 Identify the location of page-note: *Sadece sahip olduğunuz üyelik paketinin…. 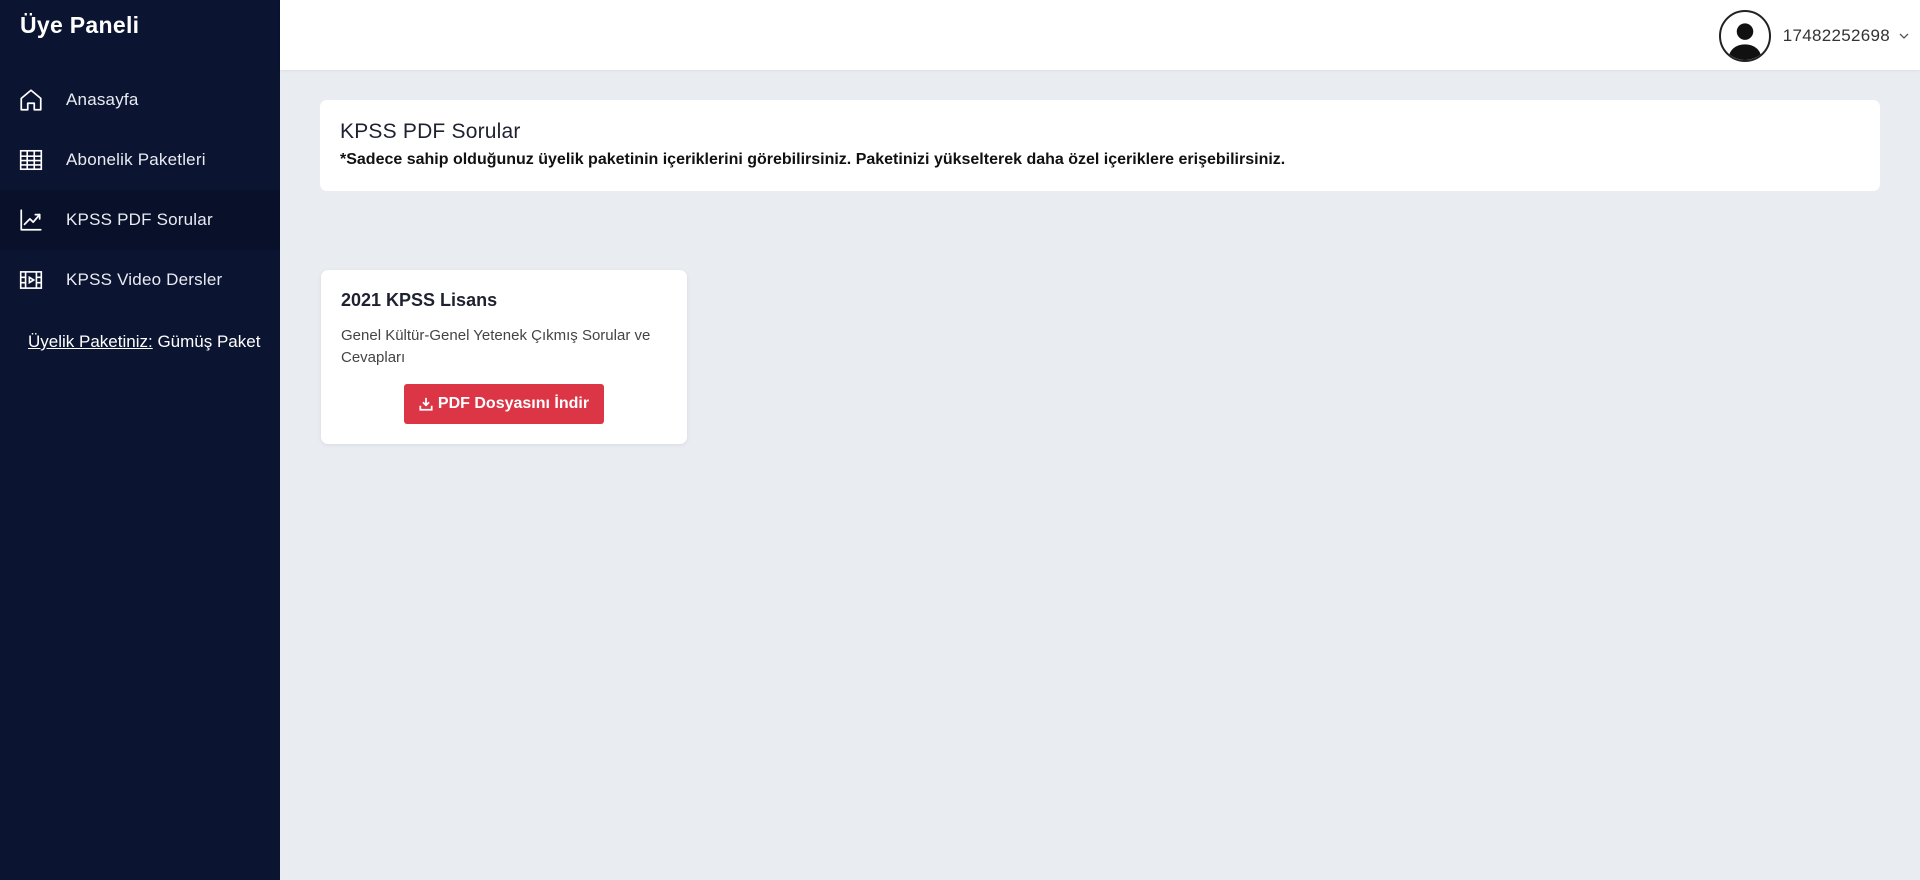
(813, 159).